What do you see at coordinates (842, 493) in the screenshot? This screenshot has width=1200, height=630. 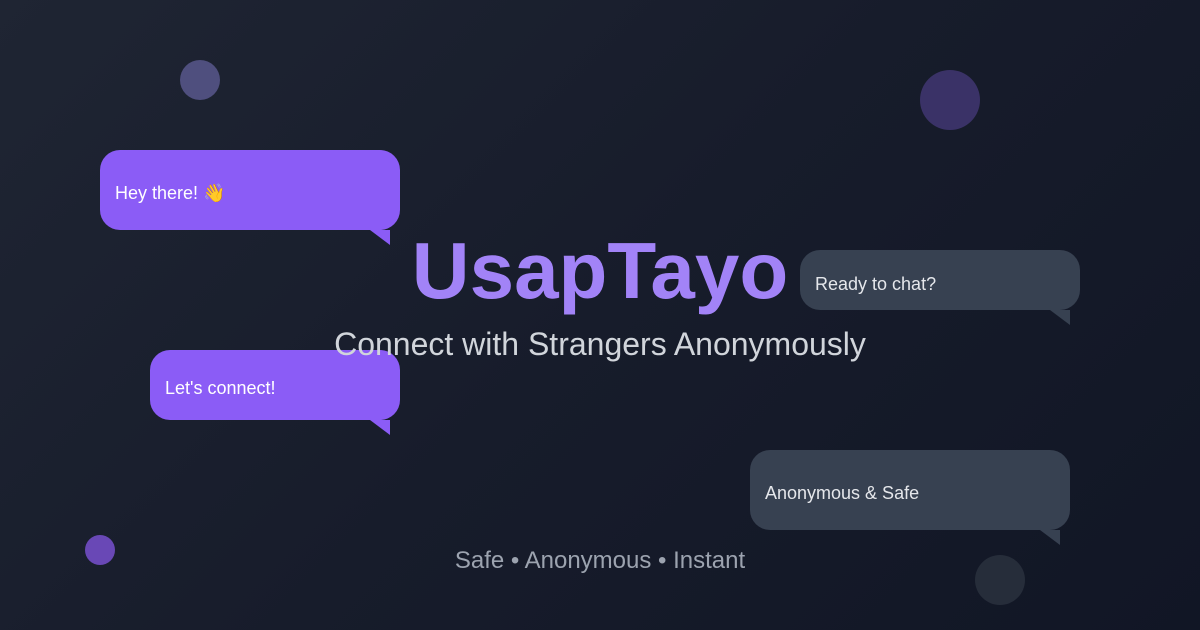 I see `chat-bubble-text: Anonymous & Safe` at bounding box center [842, 493].